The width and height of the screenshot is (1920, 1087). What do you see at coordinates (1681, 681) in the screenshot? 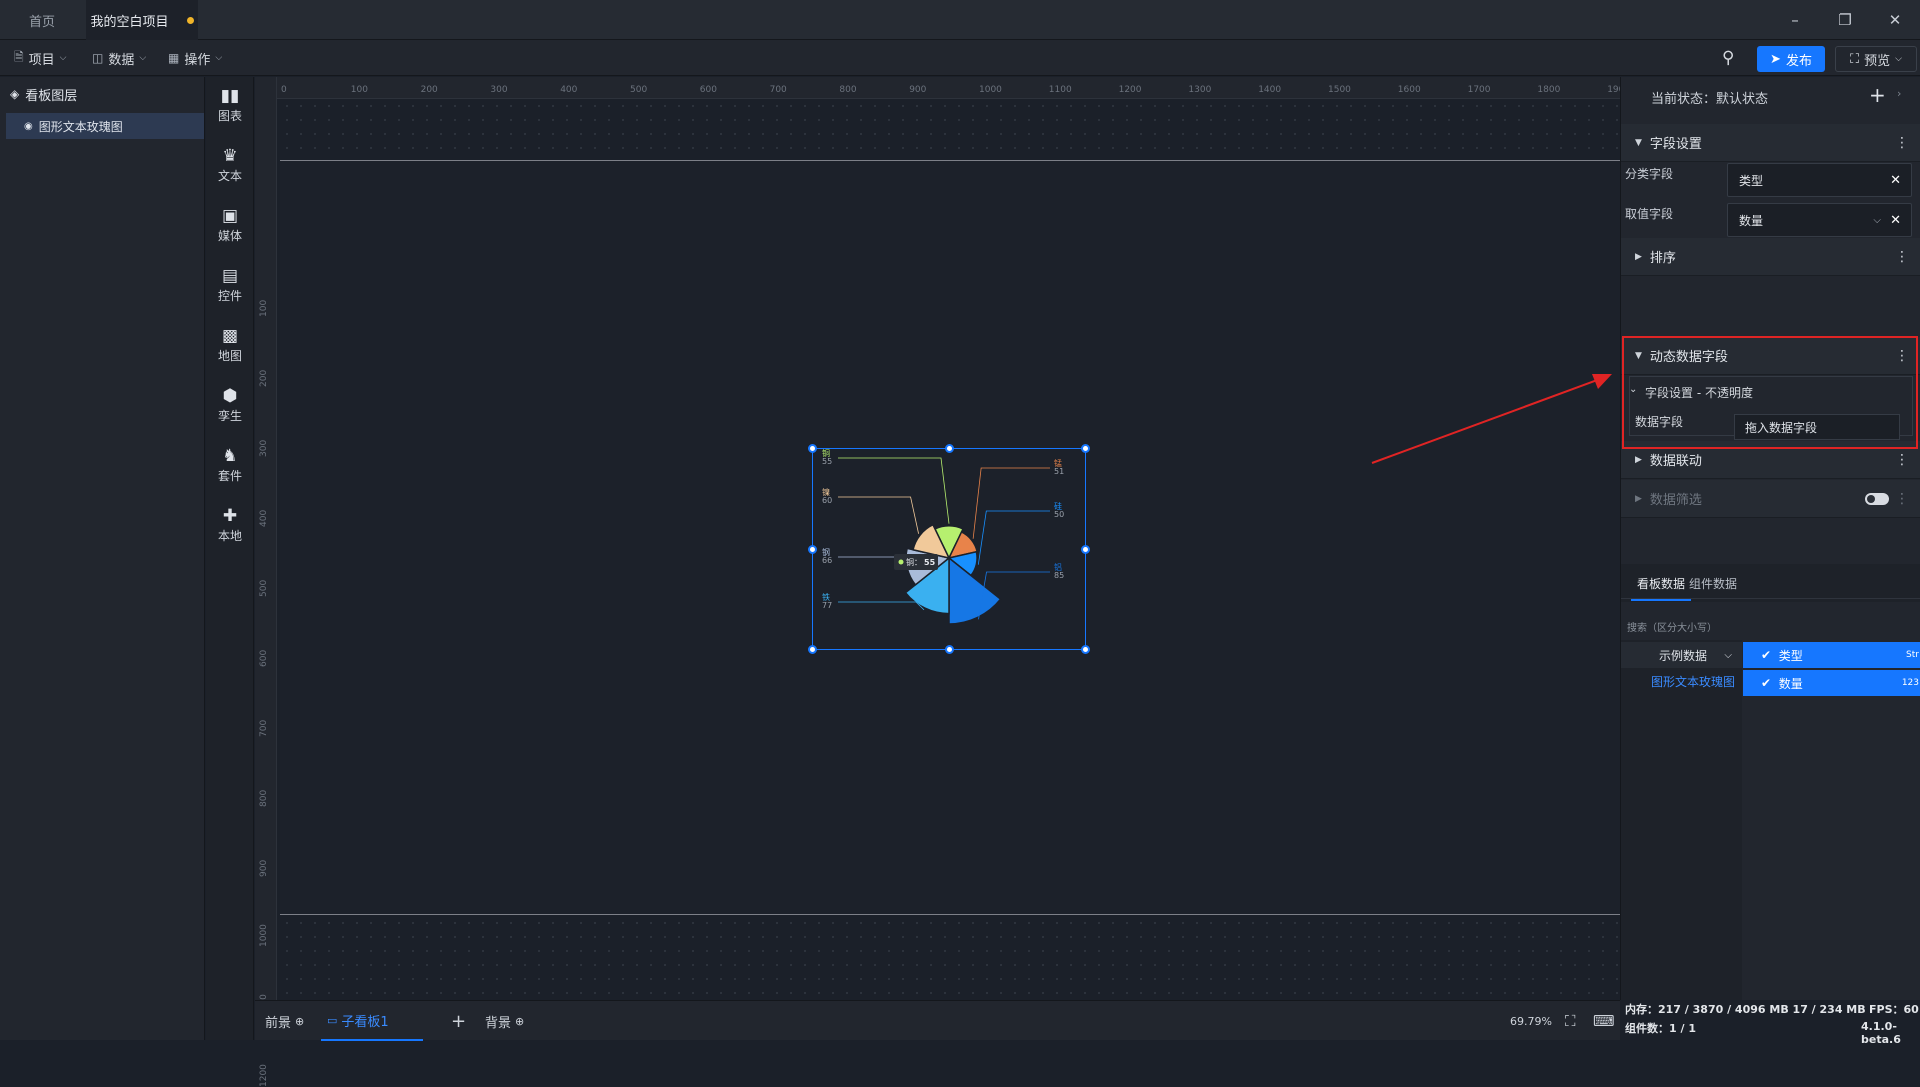
I see `dataset-link: 图形文本玫瑰图` at bounding box center [1681, 681].